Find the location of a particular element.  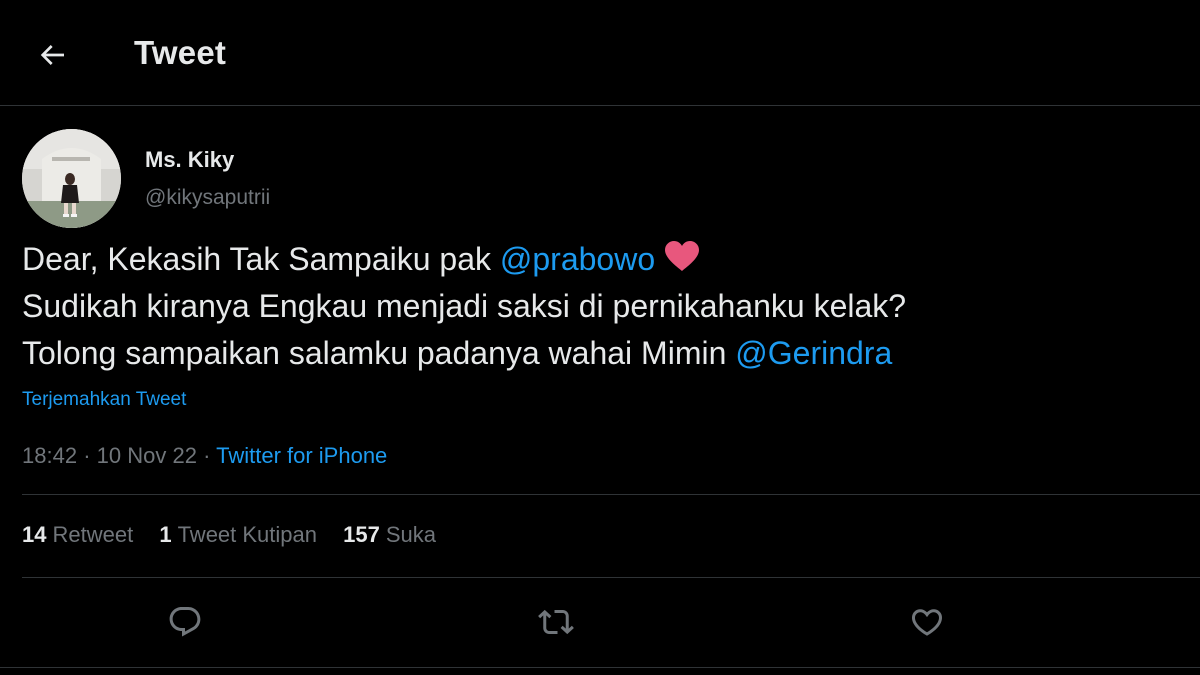

translate-tweet-link: Terjemahkan Tweet is located at coordinates (104, 400).